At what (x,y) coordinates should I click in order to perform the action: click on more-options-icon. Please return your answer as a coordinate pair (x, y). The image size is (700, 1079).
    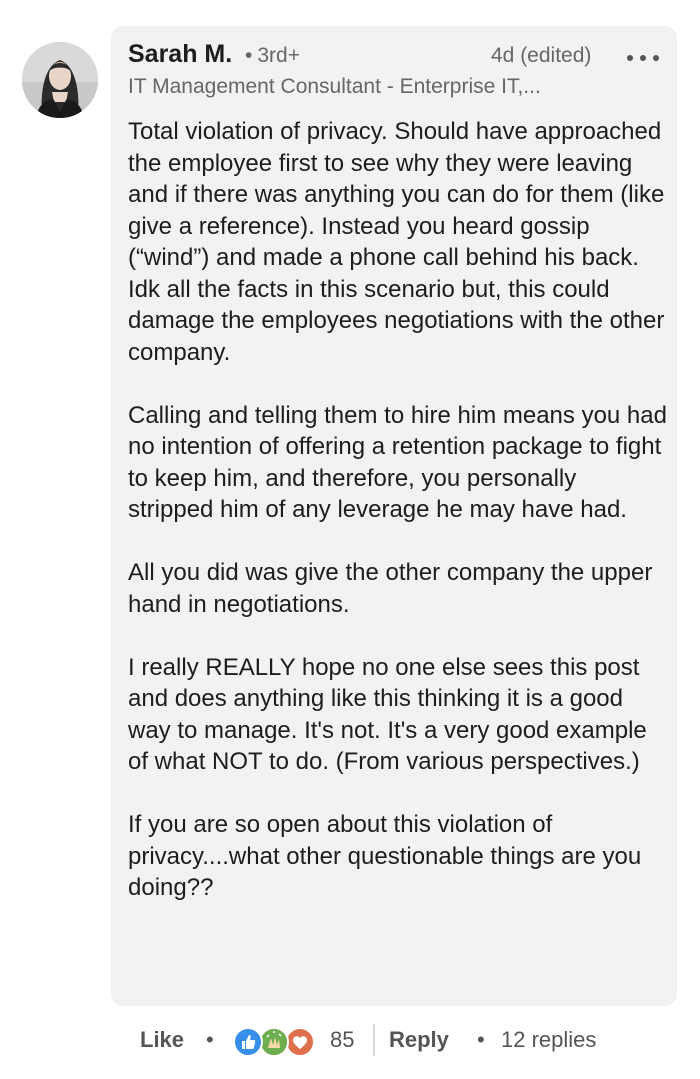
    Looking at the image, I should click on (630, 58).